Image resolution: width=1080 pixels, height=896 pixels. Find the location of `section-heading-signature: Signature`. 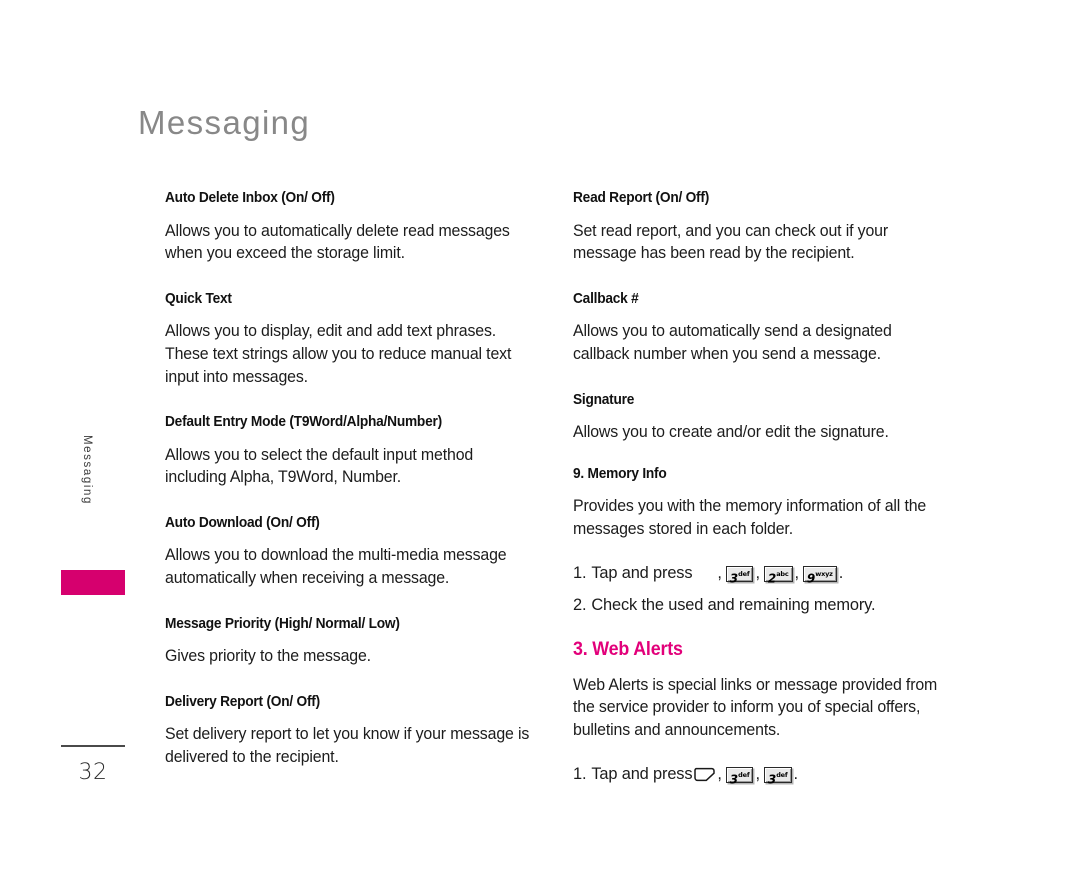

section-heading-signature: Signature is located at coordinates (604, 399).